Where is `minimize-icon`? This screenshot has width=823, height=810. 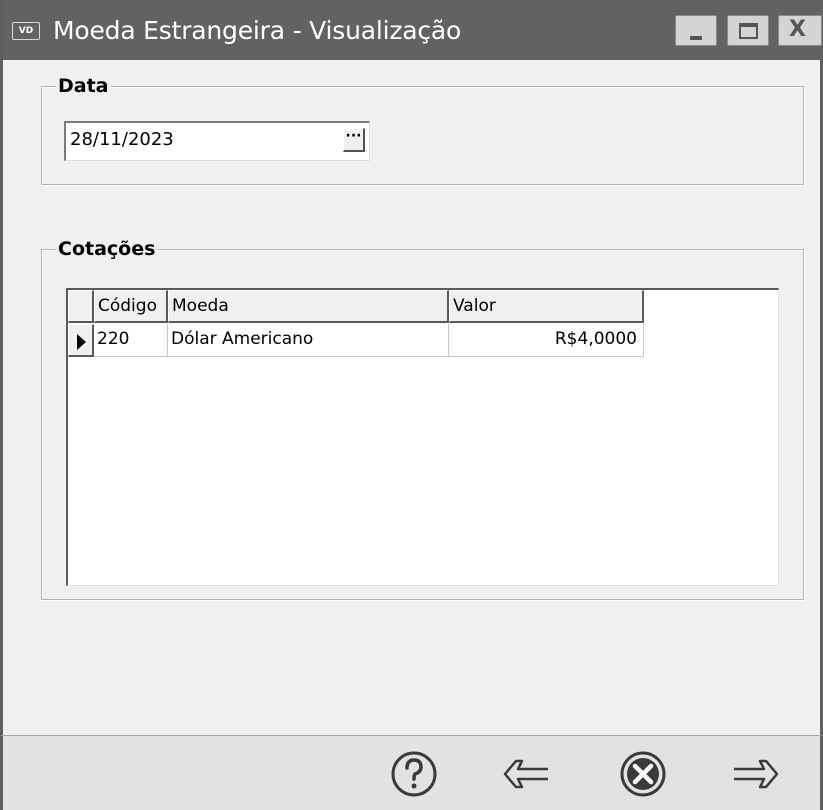
minimize-icon is located at coordinates (696, 38).